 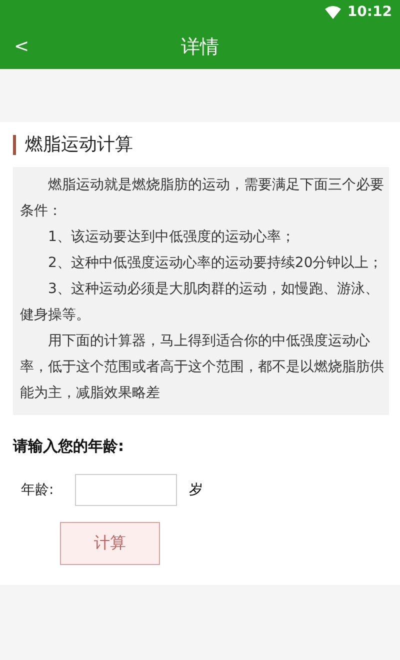 What do you see at coordinates (369, 12) in the screenshot?
I see `clock-time: 10:12` at bounding box center [369, 12].